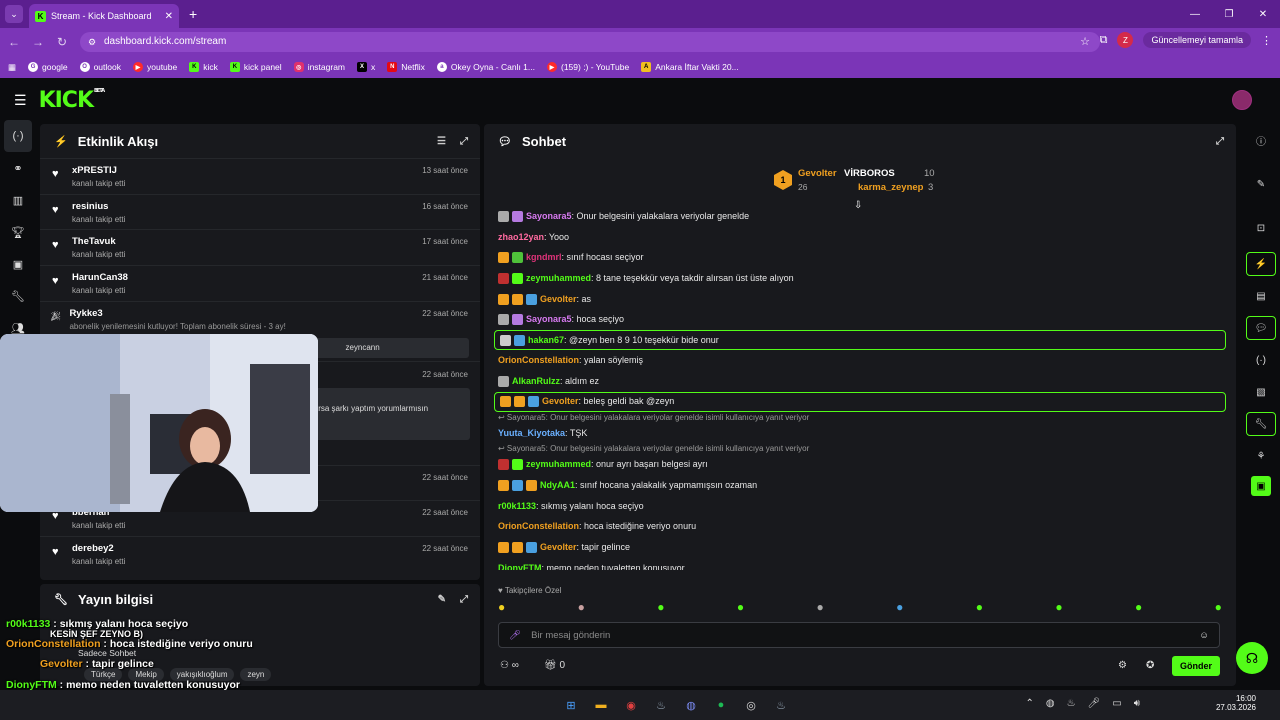 Image resolution: width=1280 pixels, height=720 pixels. I want to click on extensions-icon: ⧉, so click(1104, 40).